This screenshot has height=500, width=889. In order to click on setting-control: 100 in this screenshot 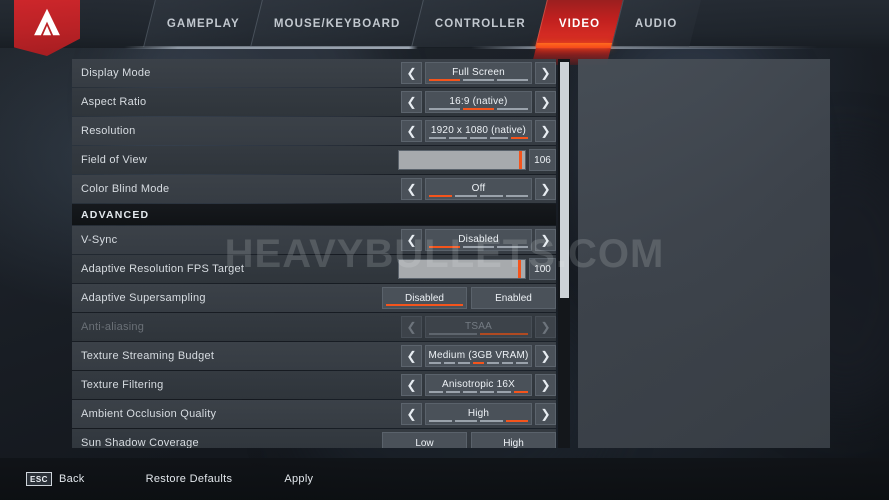, I will do `click(477, 269)`.